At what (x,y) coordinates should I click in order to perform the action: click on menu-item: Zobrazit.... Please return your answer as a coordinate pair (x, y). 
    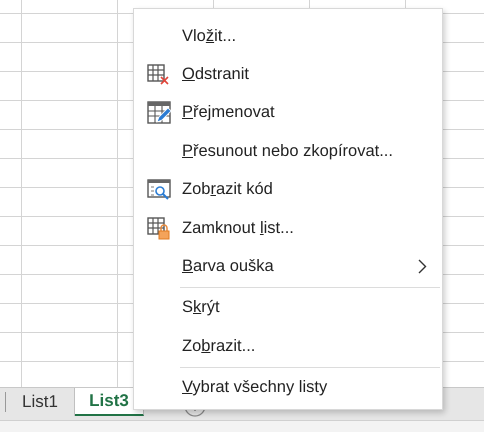
    Looking at the image, I should click on (288, 346).